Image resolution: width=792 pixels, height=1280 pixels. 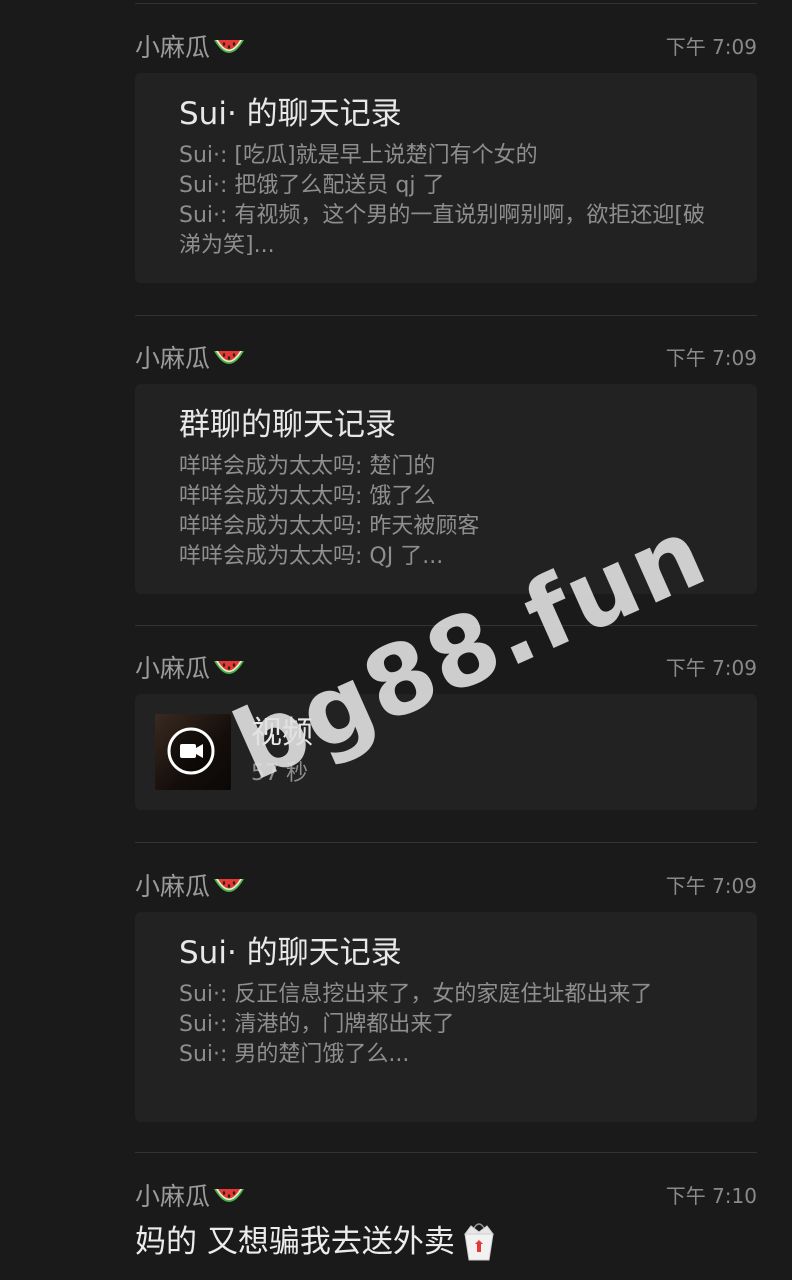 What do you see at coordinates (287, 425) in the screenshot?
I see `chat-record-title: 群聊的聊天记录` at bounding box center [287, 425].